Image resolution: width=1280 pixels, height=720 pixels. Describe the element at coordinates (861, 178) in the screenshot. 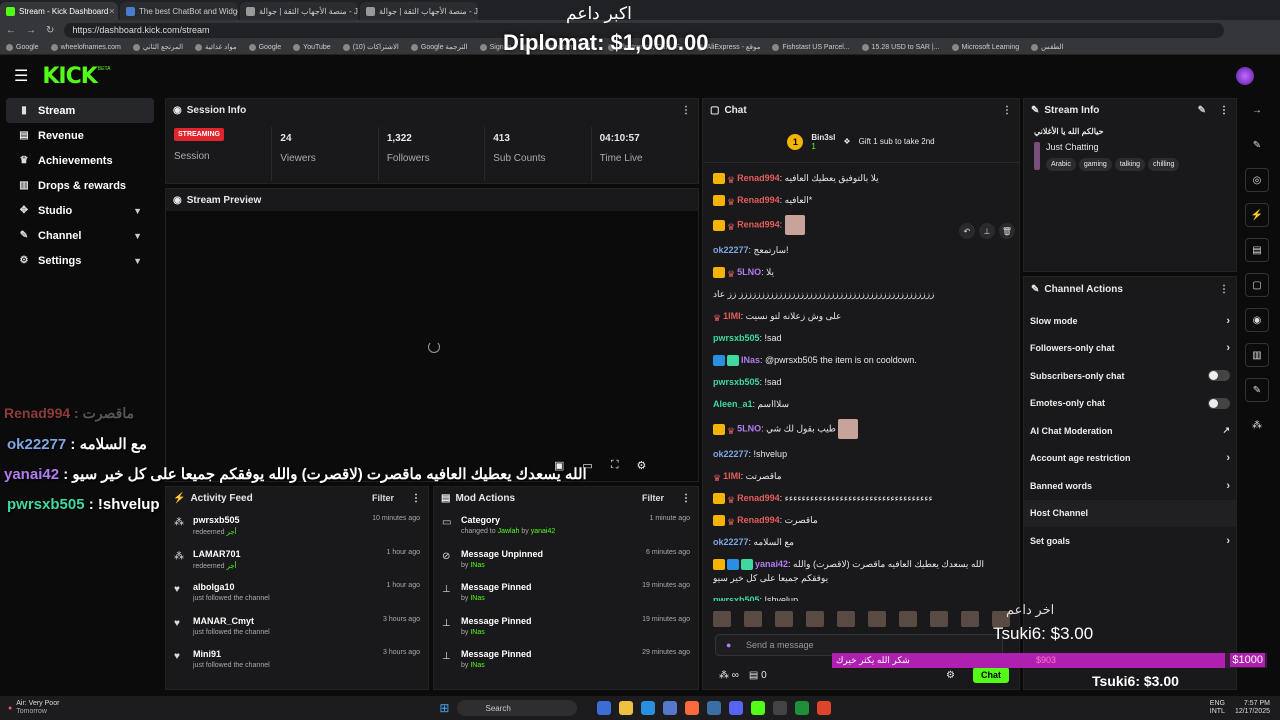

I see `chat-message: ♛ Renad994: يلا بالتوفيق يعطيك العافيه` at that location.